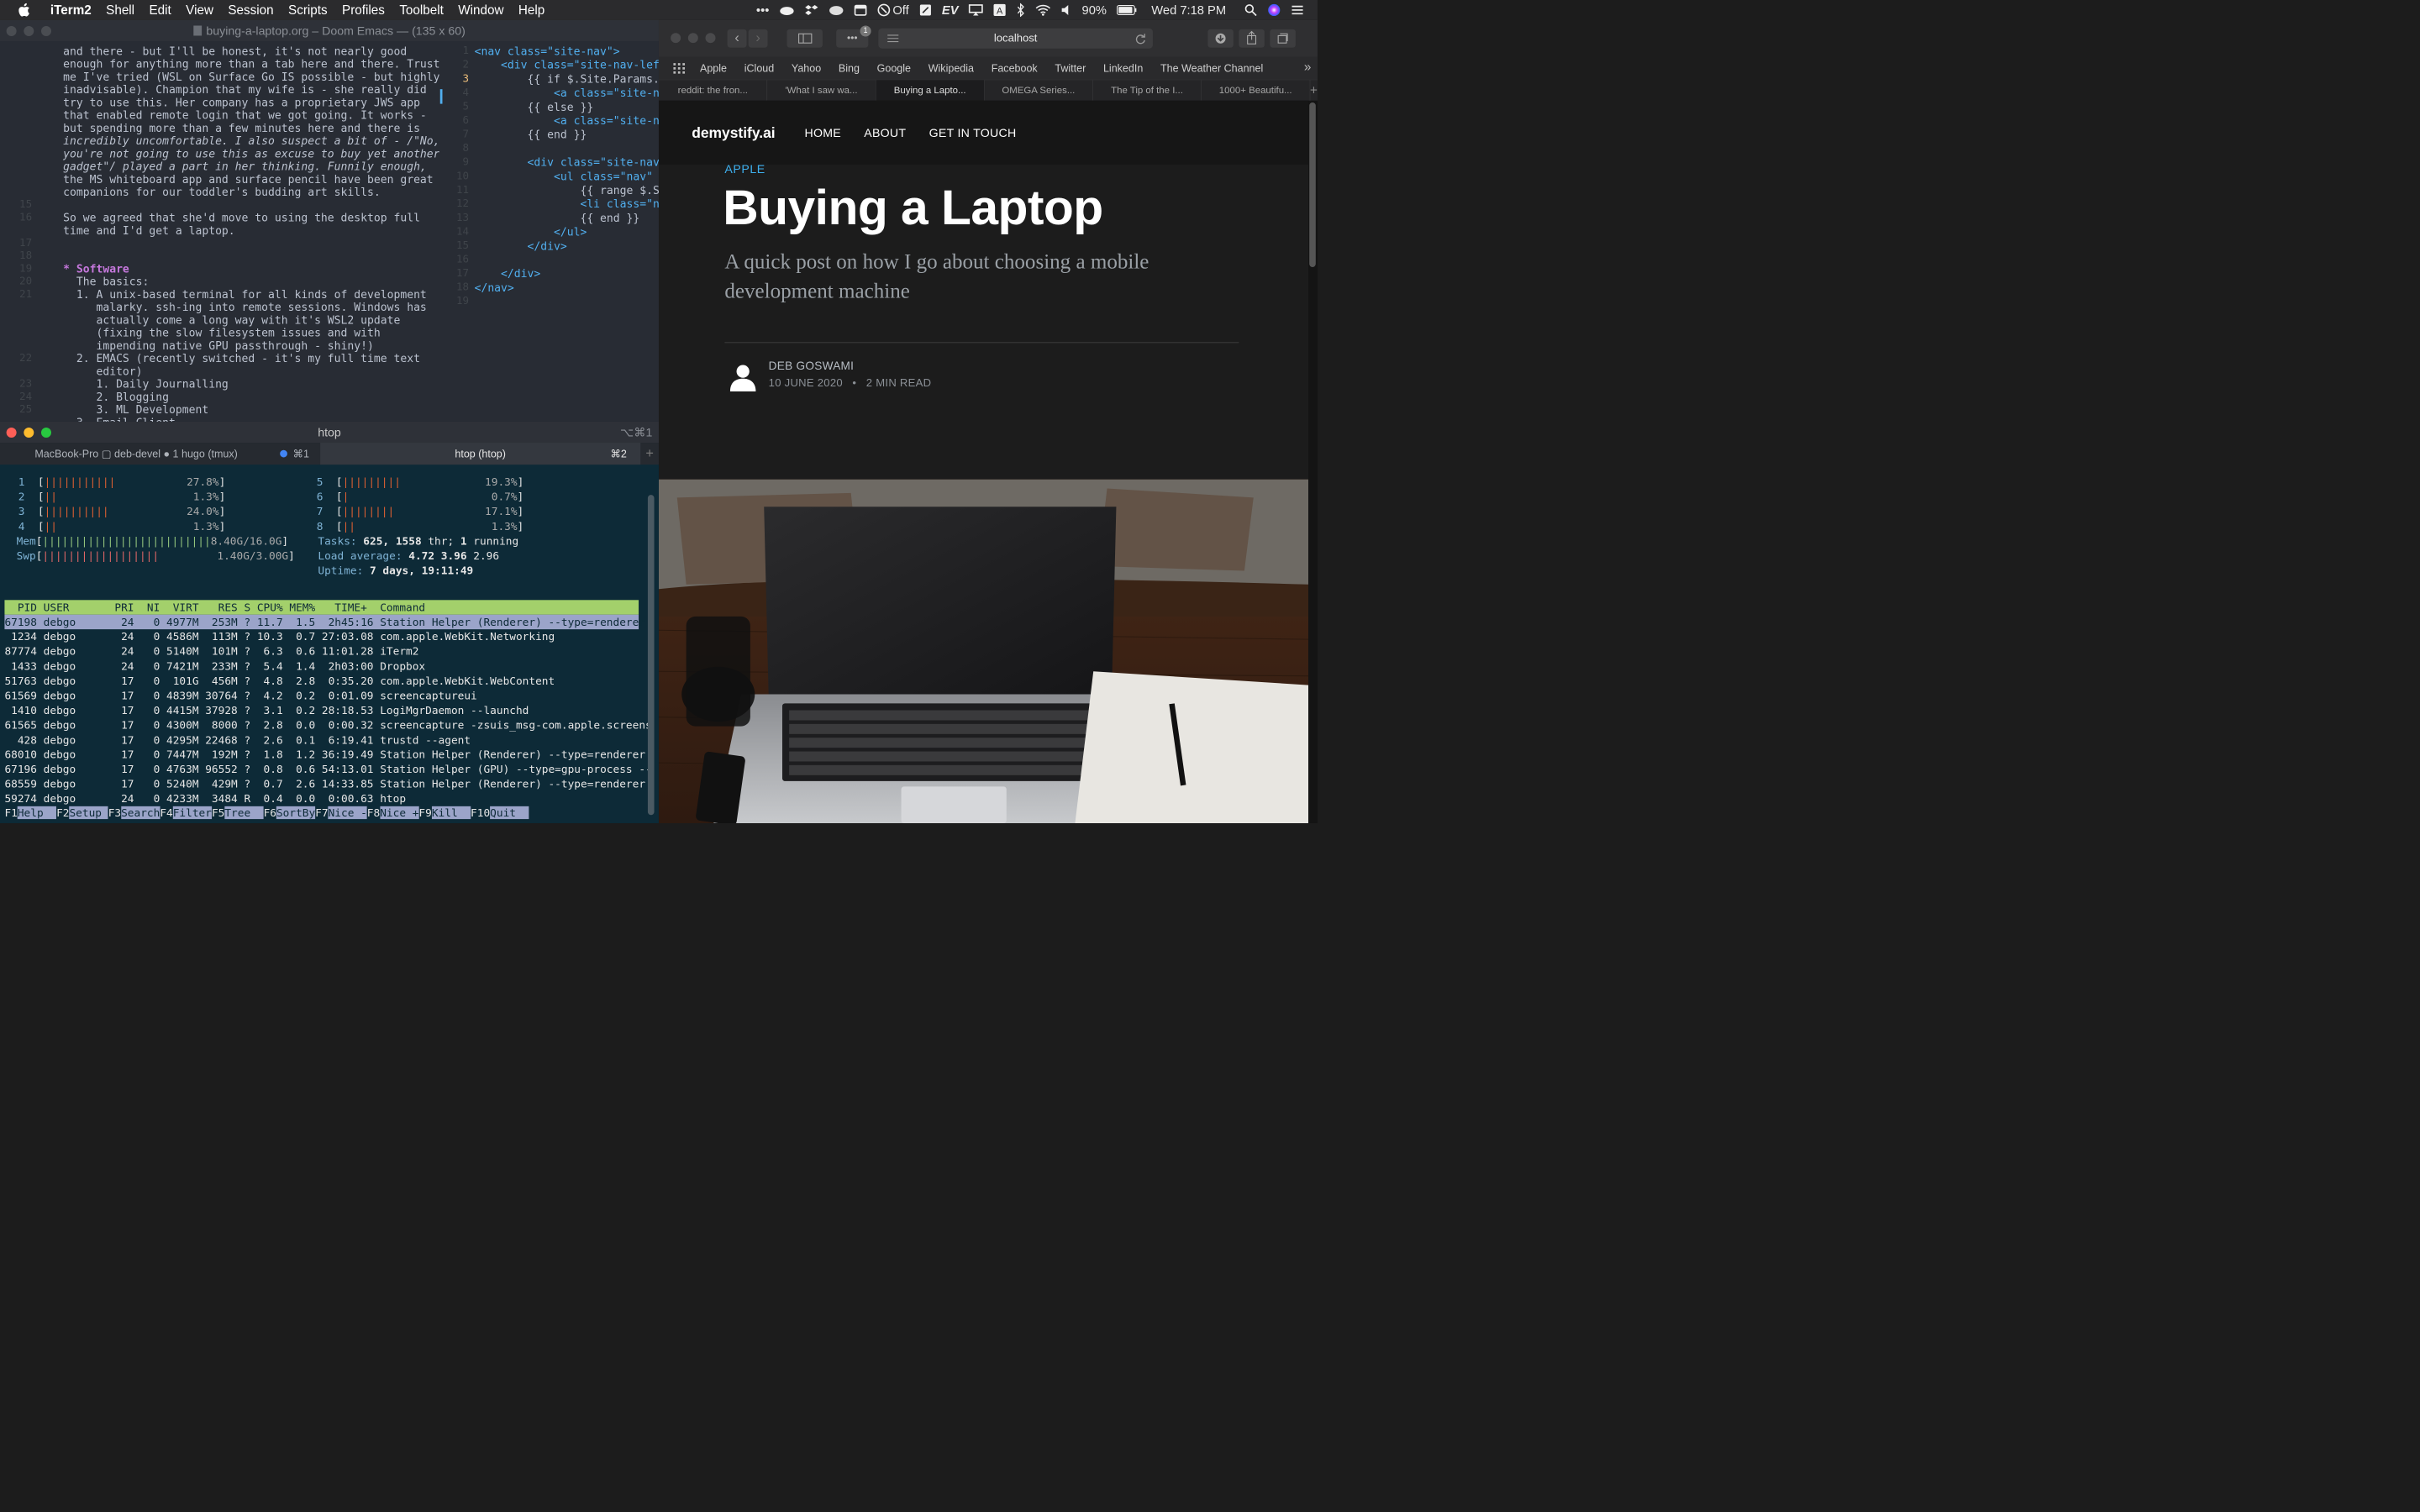  Describe the element at coordinates (1140, 39) in the screenshot. I see `reload-icon` at that location.